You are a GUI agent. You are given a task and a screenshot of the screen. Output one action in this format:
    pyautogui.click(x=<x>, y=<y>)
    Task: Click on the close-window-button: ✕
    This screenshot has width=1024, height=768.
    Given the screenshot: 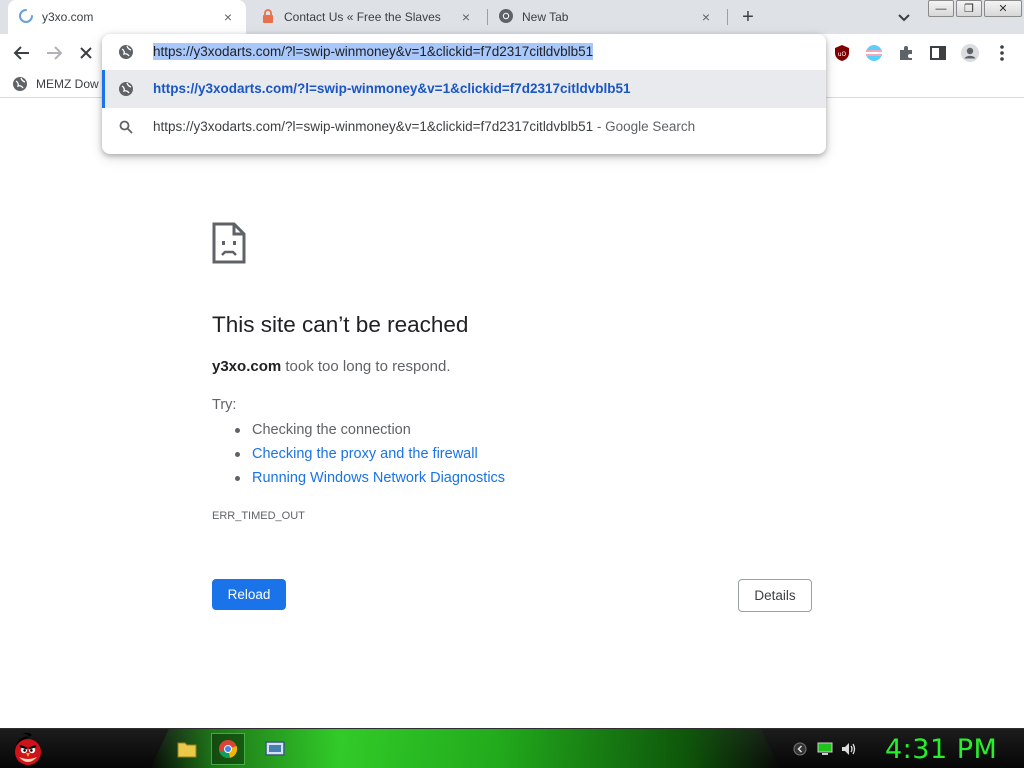 What is the action you would take?
    pyautogui.click(x=1003, y=8)
    